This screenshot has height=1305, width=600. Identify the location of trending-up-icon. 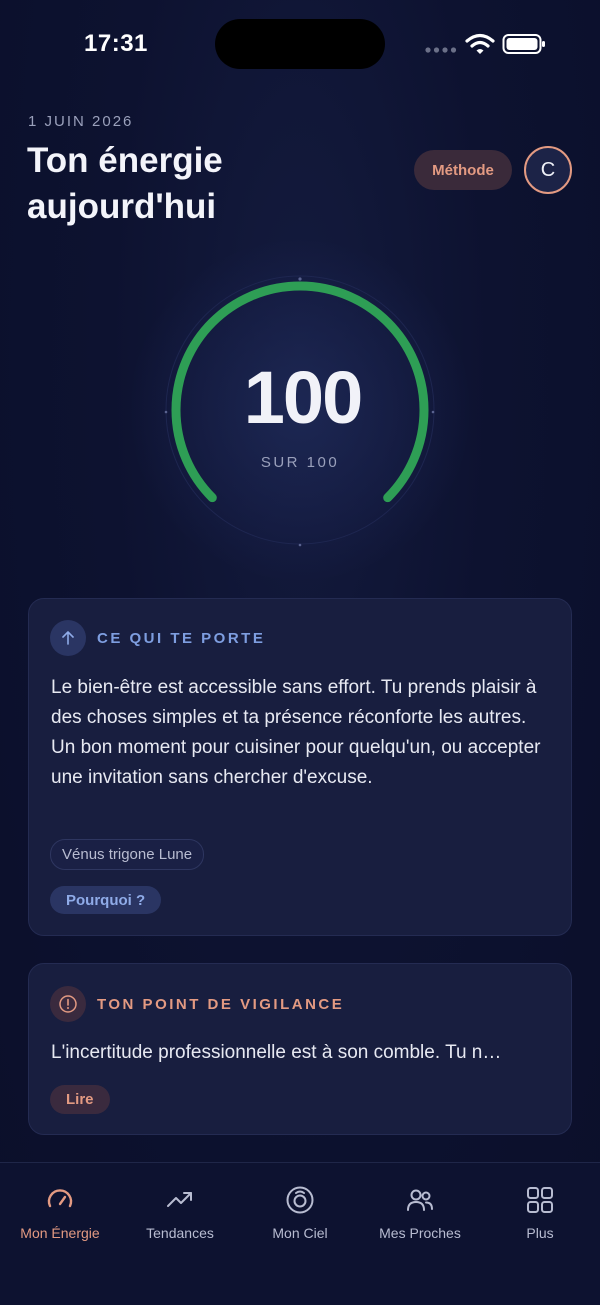
(179, 1199).